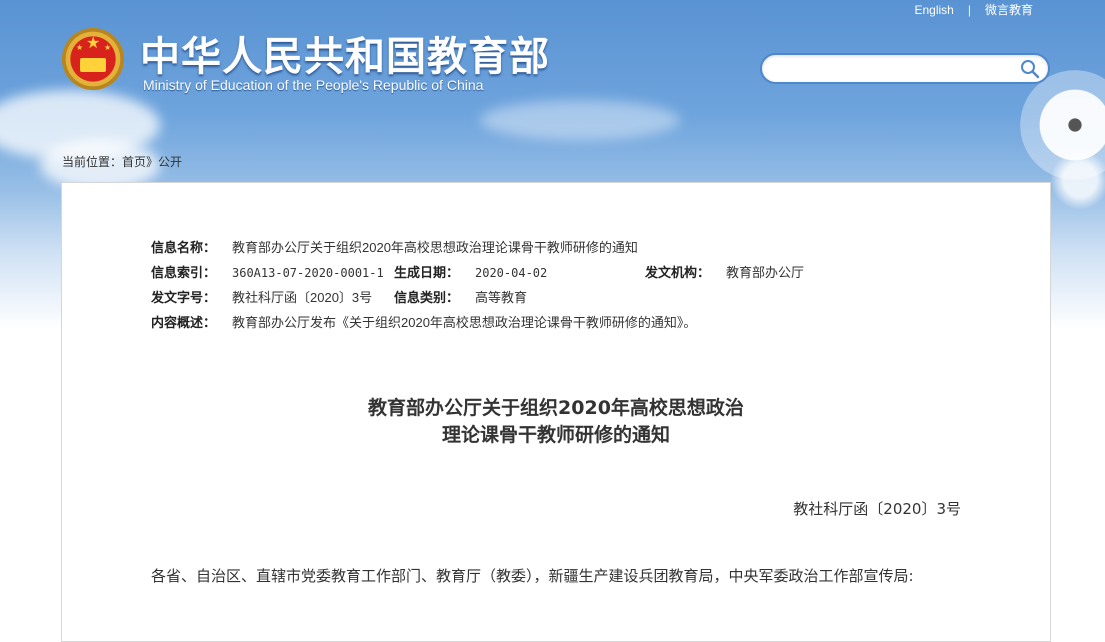 This screenshot has height=642, width=1105. Describe the element at coordinates (302, 297) in the screenshot. I see `docno-value: 教社科厅函〔2020〕3号` at that location.